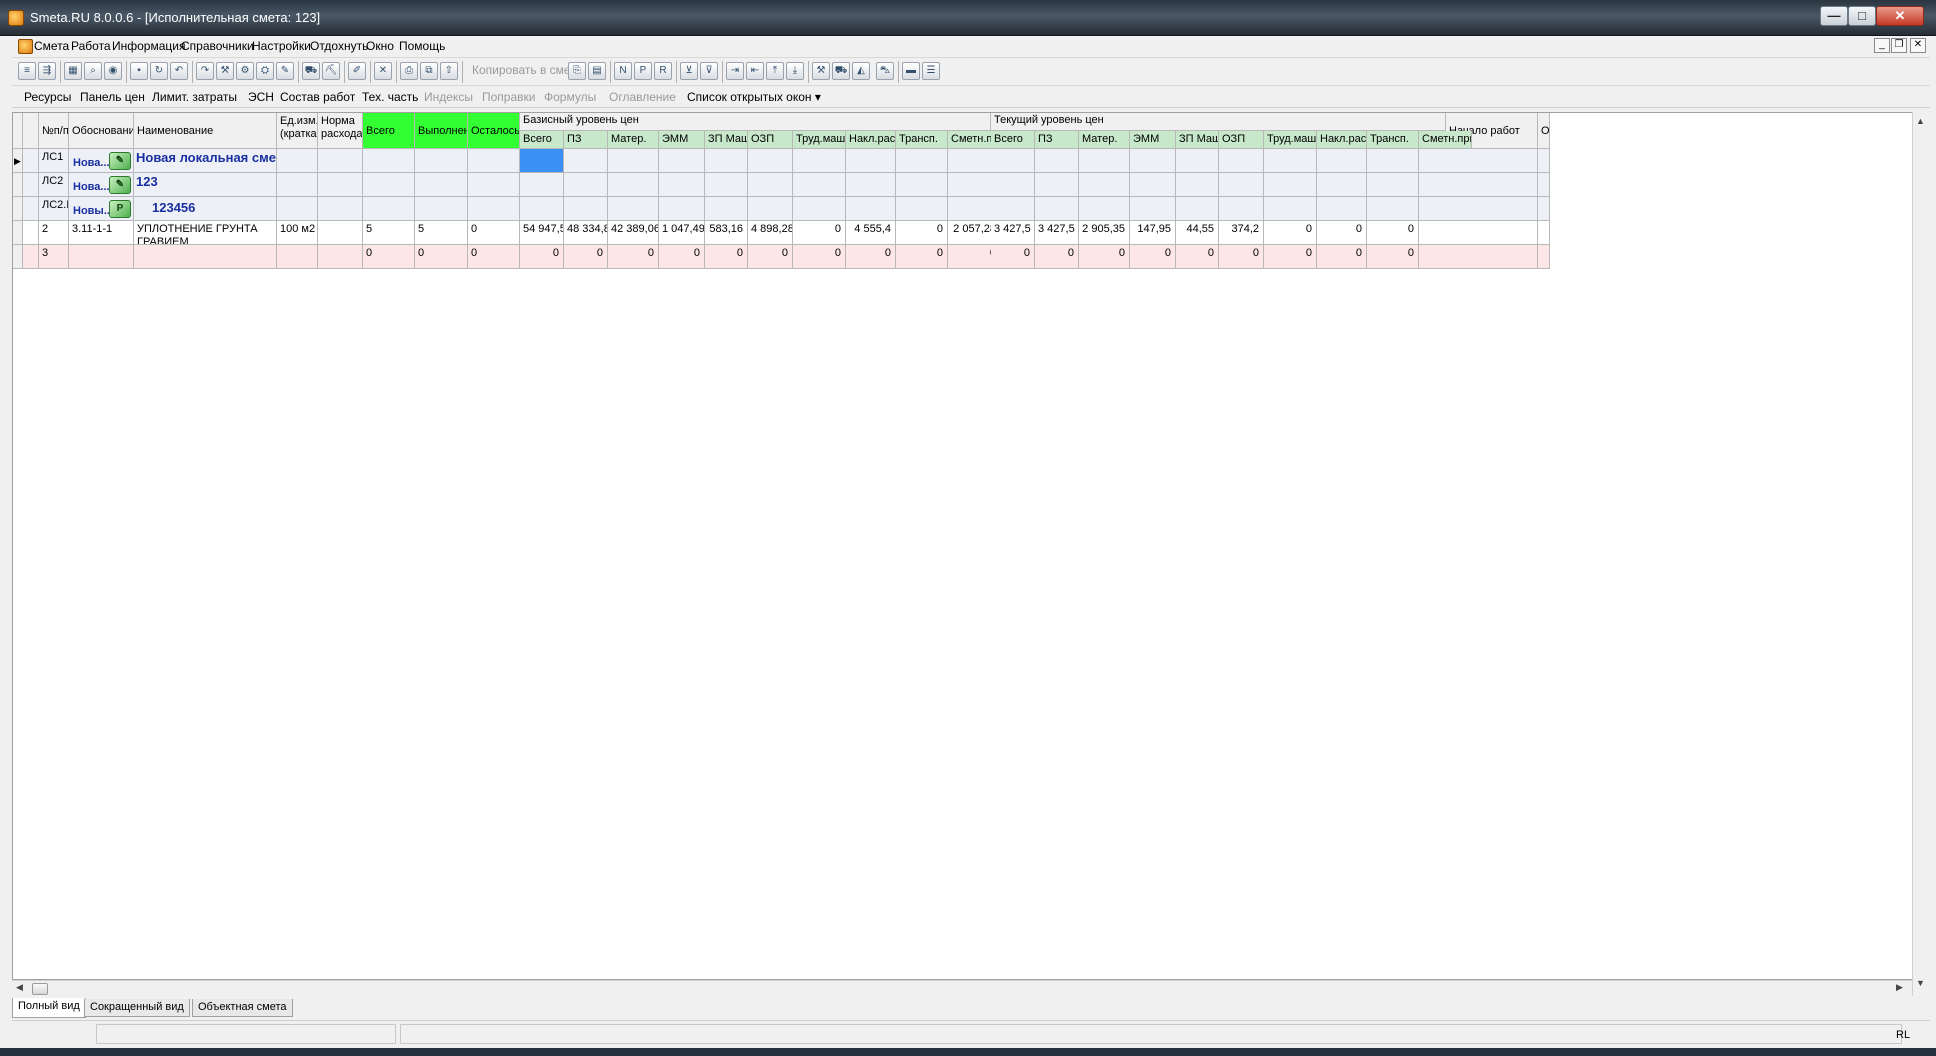 This screenshot has width=1936, height=1056. What do you see at coordinates (922, 233) in the screenshot?
I see `row-2-base-8: 0` at bounding box center [922, 233].